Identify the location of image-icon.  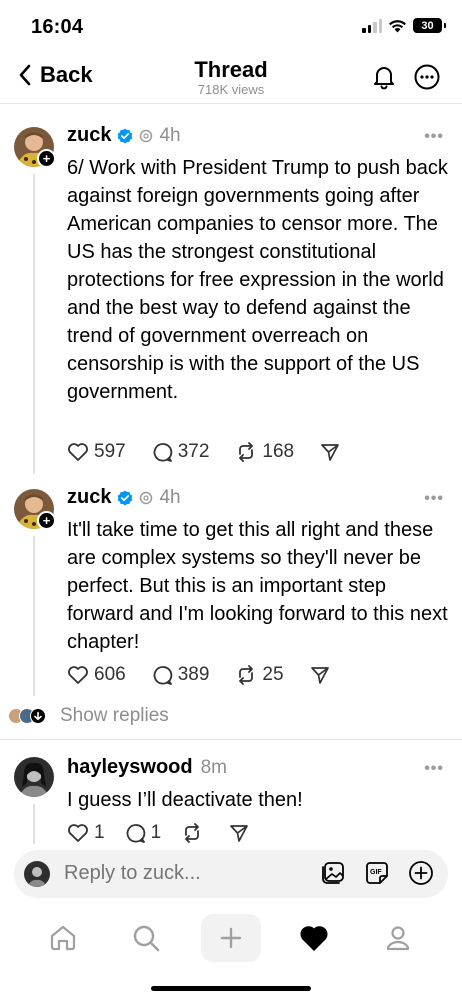
(333, 873).